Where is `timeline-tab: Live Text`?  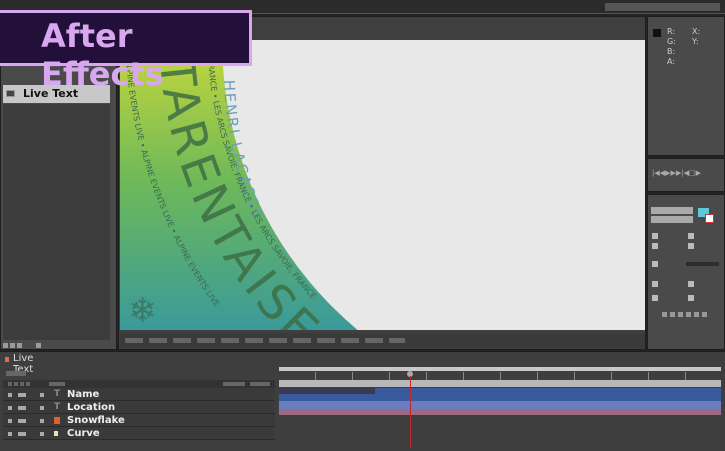
timeline-tab: Live Text is located at coordinates (25, 363).